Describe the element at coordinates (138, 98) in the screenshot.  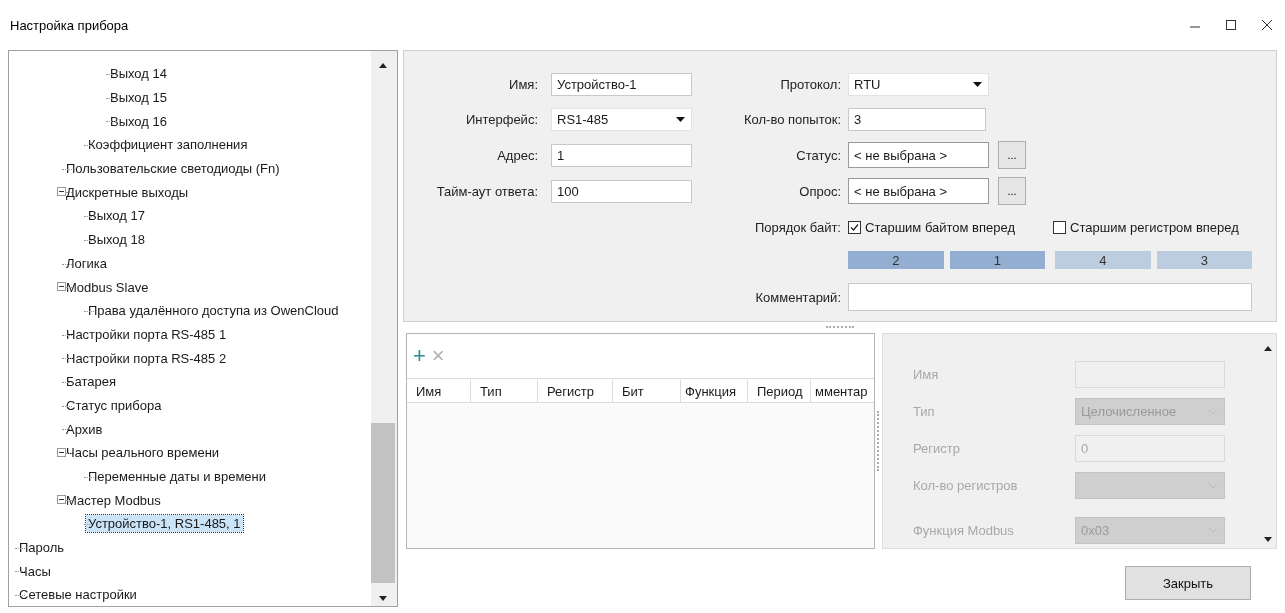
I see `tree-item: Выход 15` at that location.